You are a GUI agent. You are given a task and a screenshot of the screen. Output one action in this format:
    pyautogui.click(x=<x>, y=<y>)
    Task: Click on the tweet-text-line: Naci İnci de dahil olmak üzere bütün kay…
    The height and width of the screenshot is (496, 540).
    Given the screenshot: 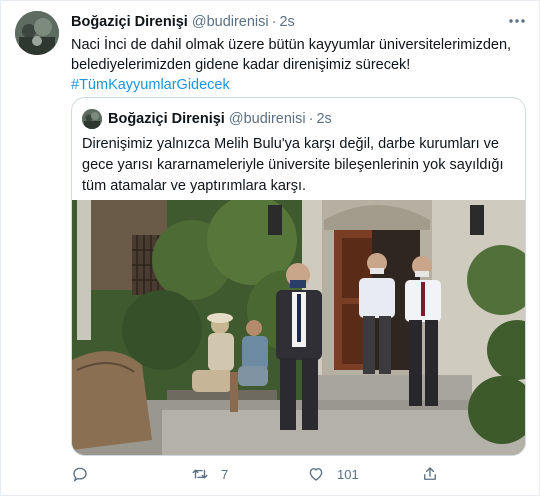 What is the action you would take?
    pyautogui.click(x=291, y=45)
    